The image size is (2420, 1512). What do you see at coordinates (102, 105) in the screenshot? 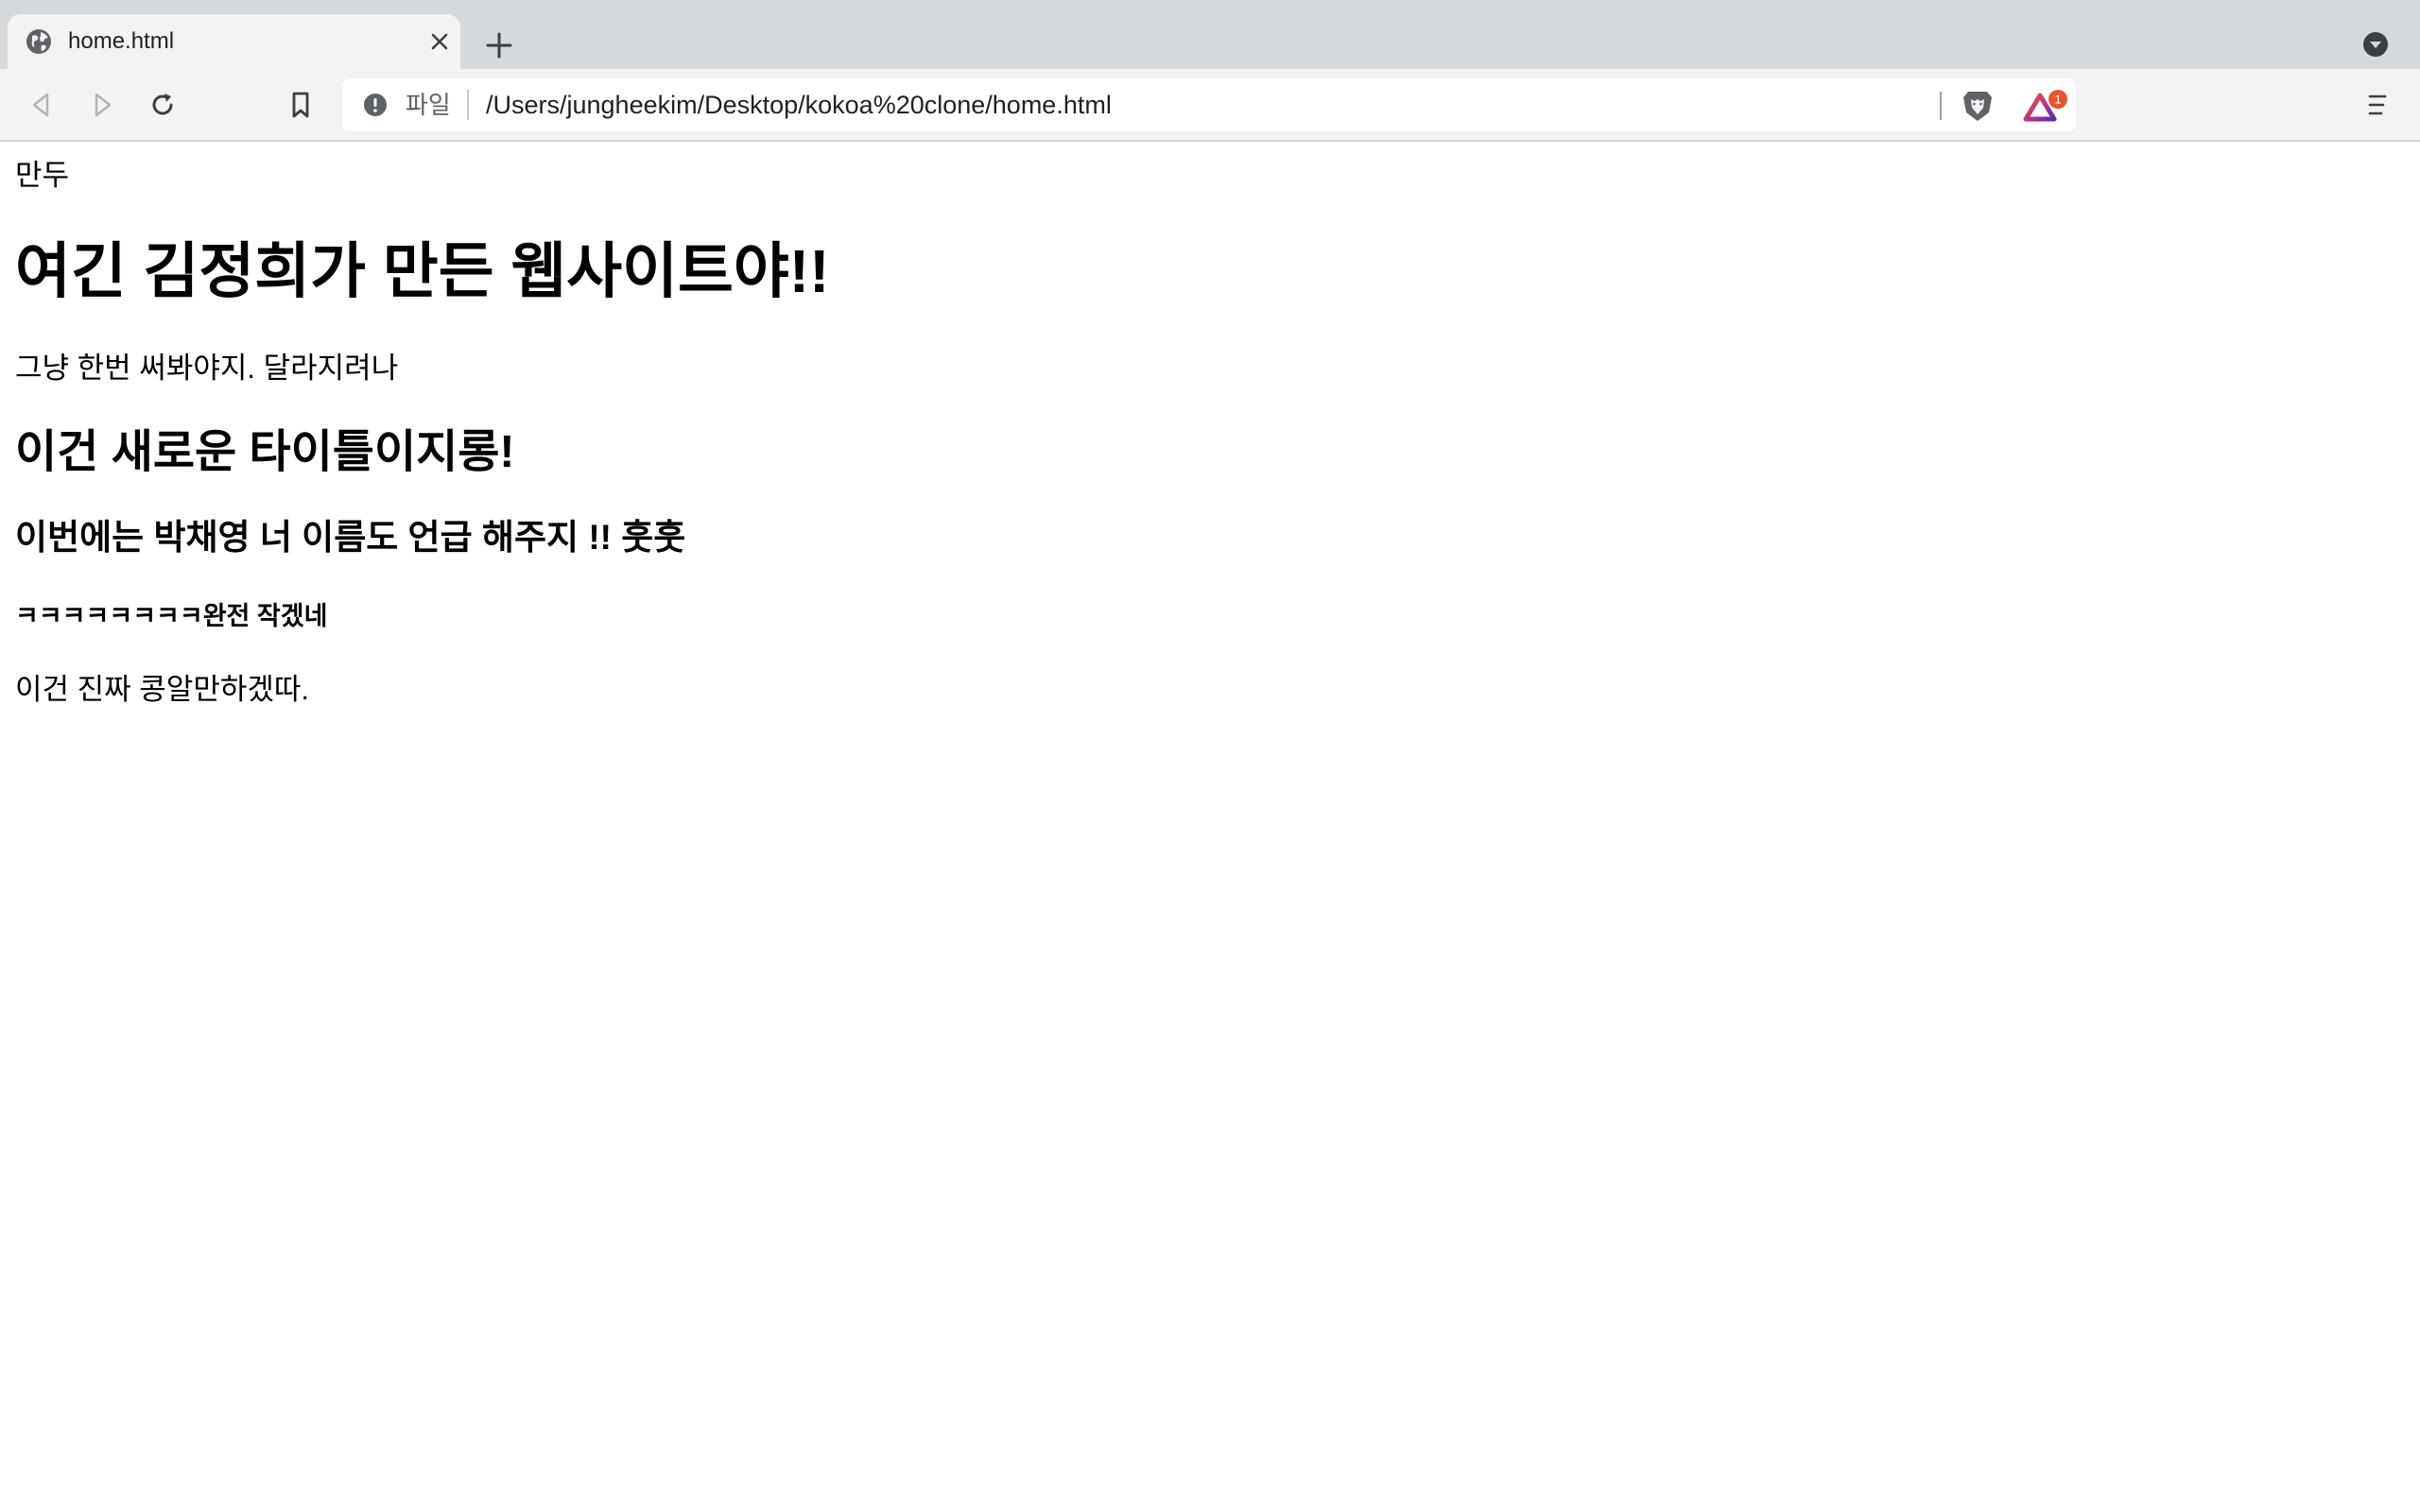
I see `forward-arrow-icon` at bounding box center [102, 105].